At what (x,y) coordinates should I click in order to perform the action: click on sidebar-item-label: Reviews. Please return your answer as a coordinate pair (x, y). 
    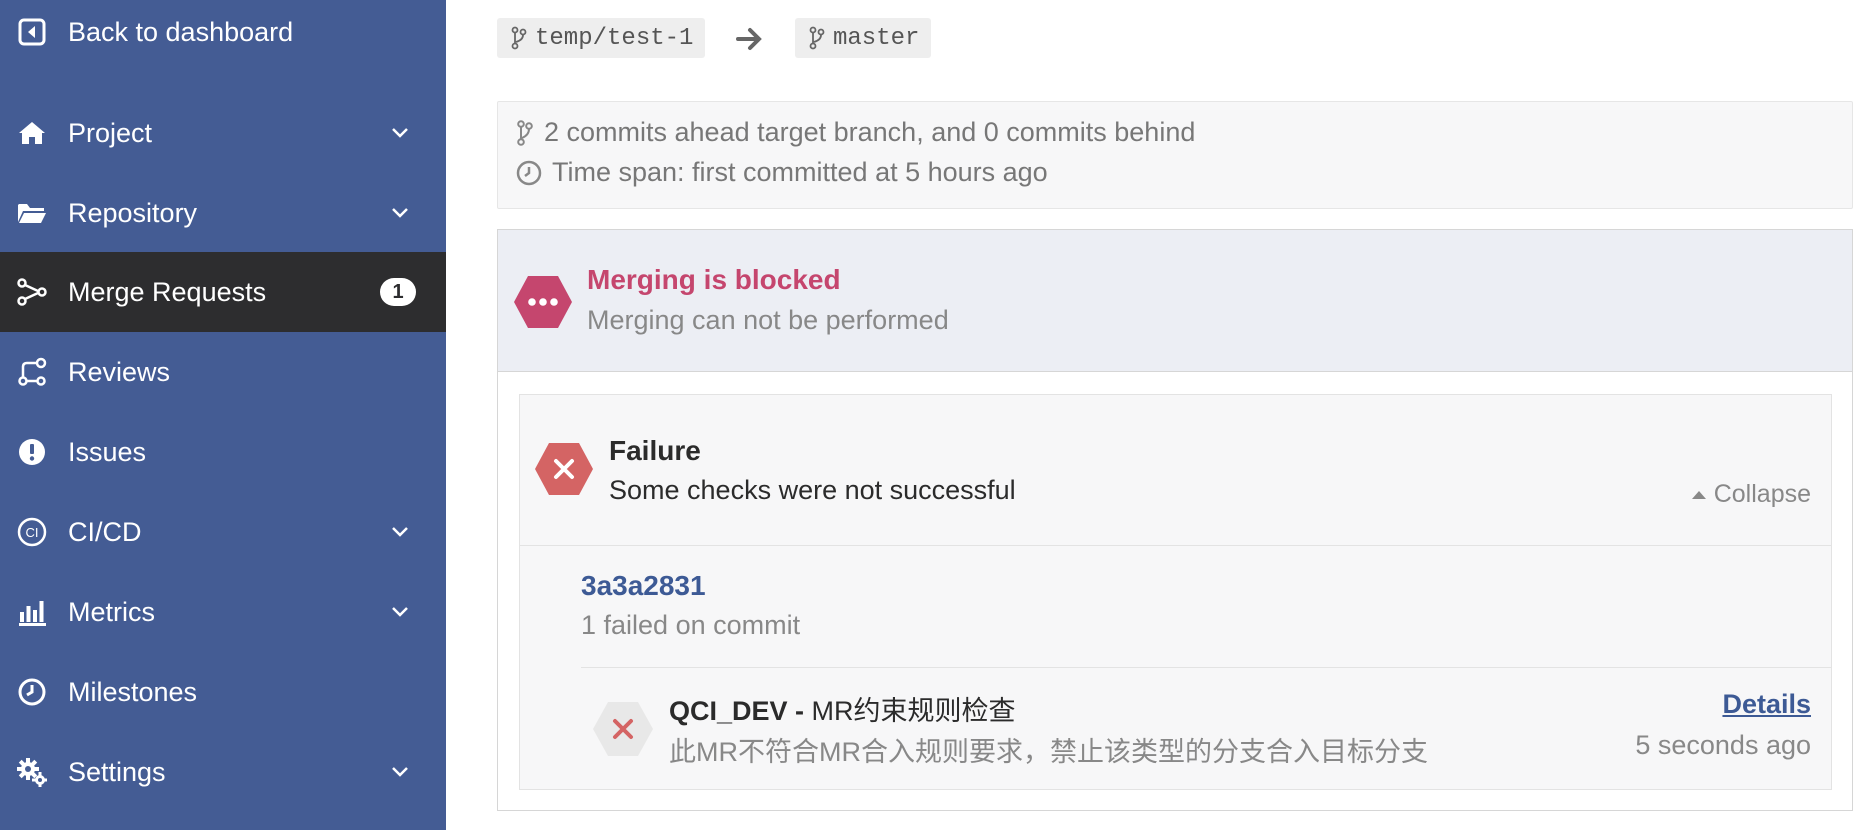
    Looking at the image, I should click on (119, 371).